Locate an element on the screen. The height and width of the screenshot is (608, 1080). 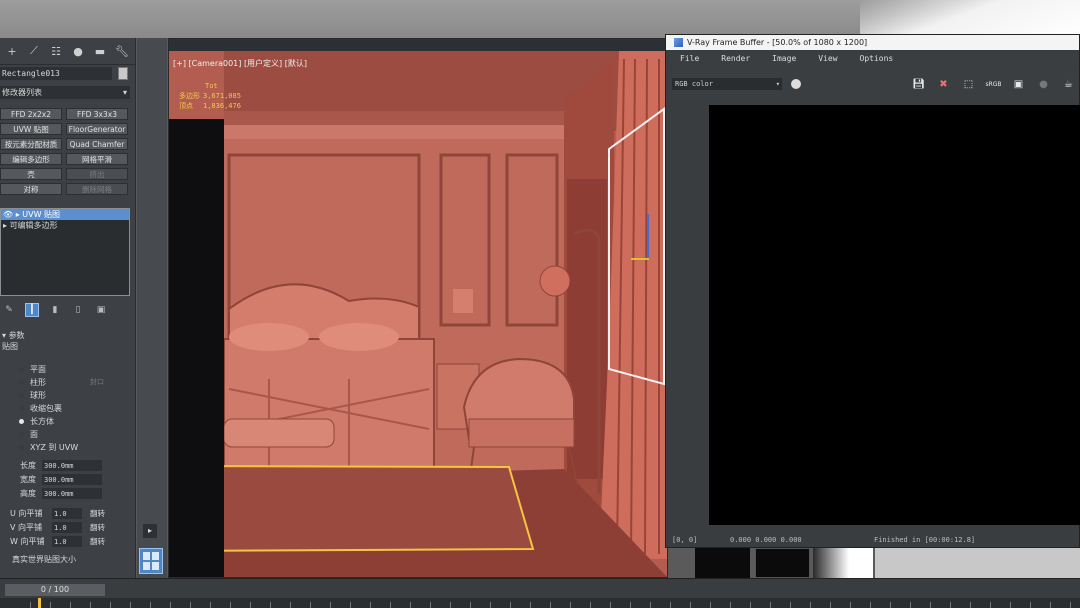
menu-image: Image is located at coordinates (784, 59).